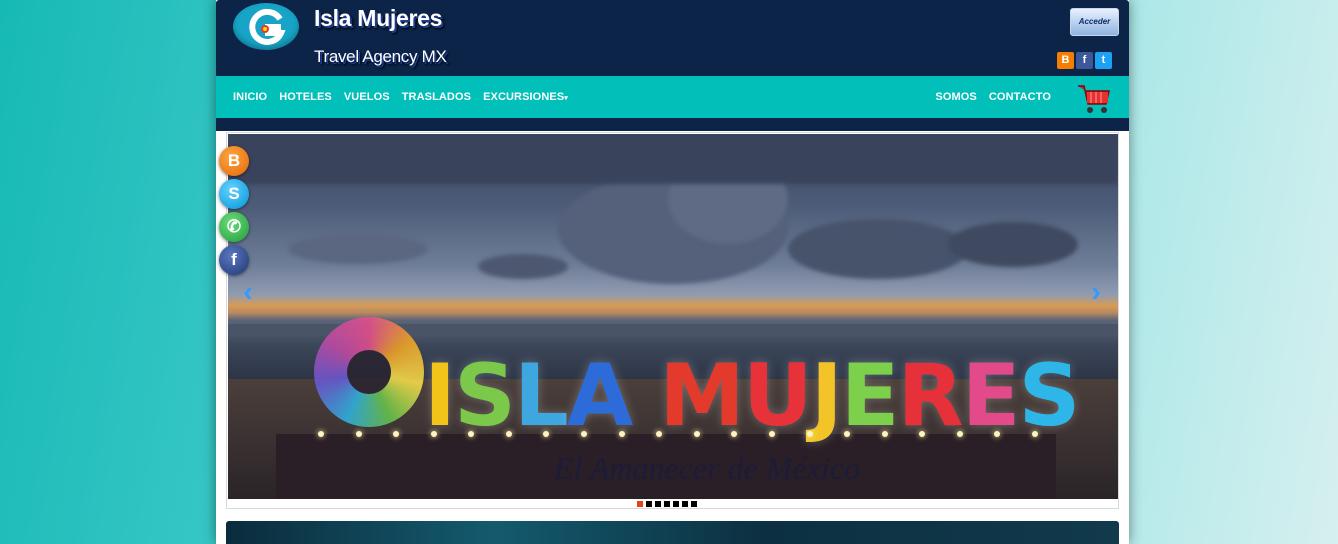  I want to click on nav-right-group: SOMOS CONTACTO, so click(999, 97).